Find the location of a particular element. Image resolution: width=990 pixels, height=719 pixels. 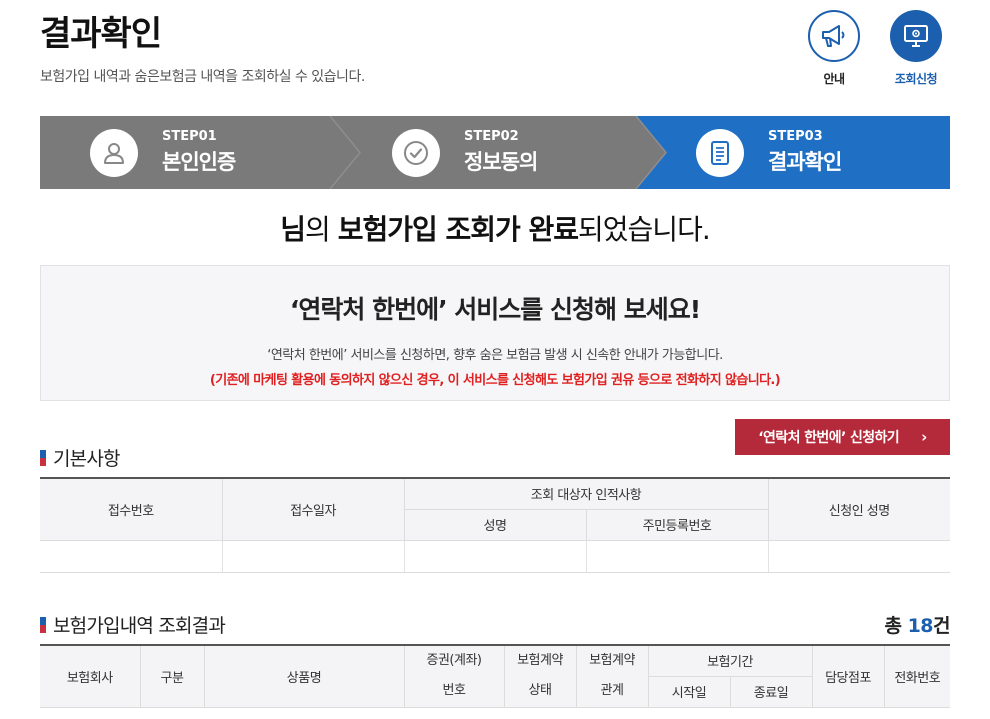

basic-info-title: 기본사항 is located at coordinates (87, 459).